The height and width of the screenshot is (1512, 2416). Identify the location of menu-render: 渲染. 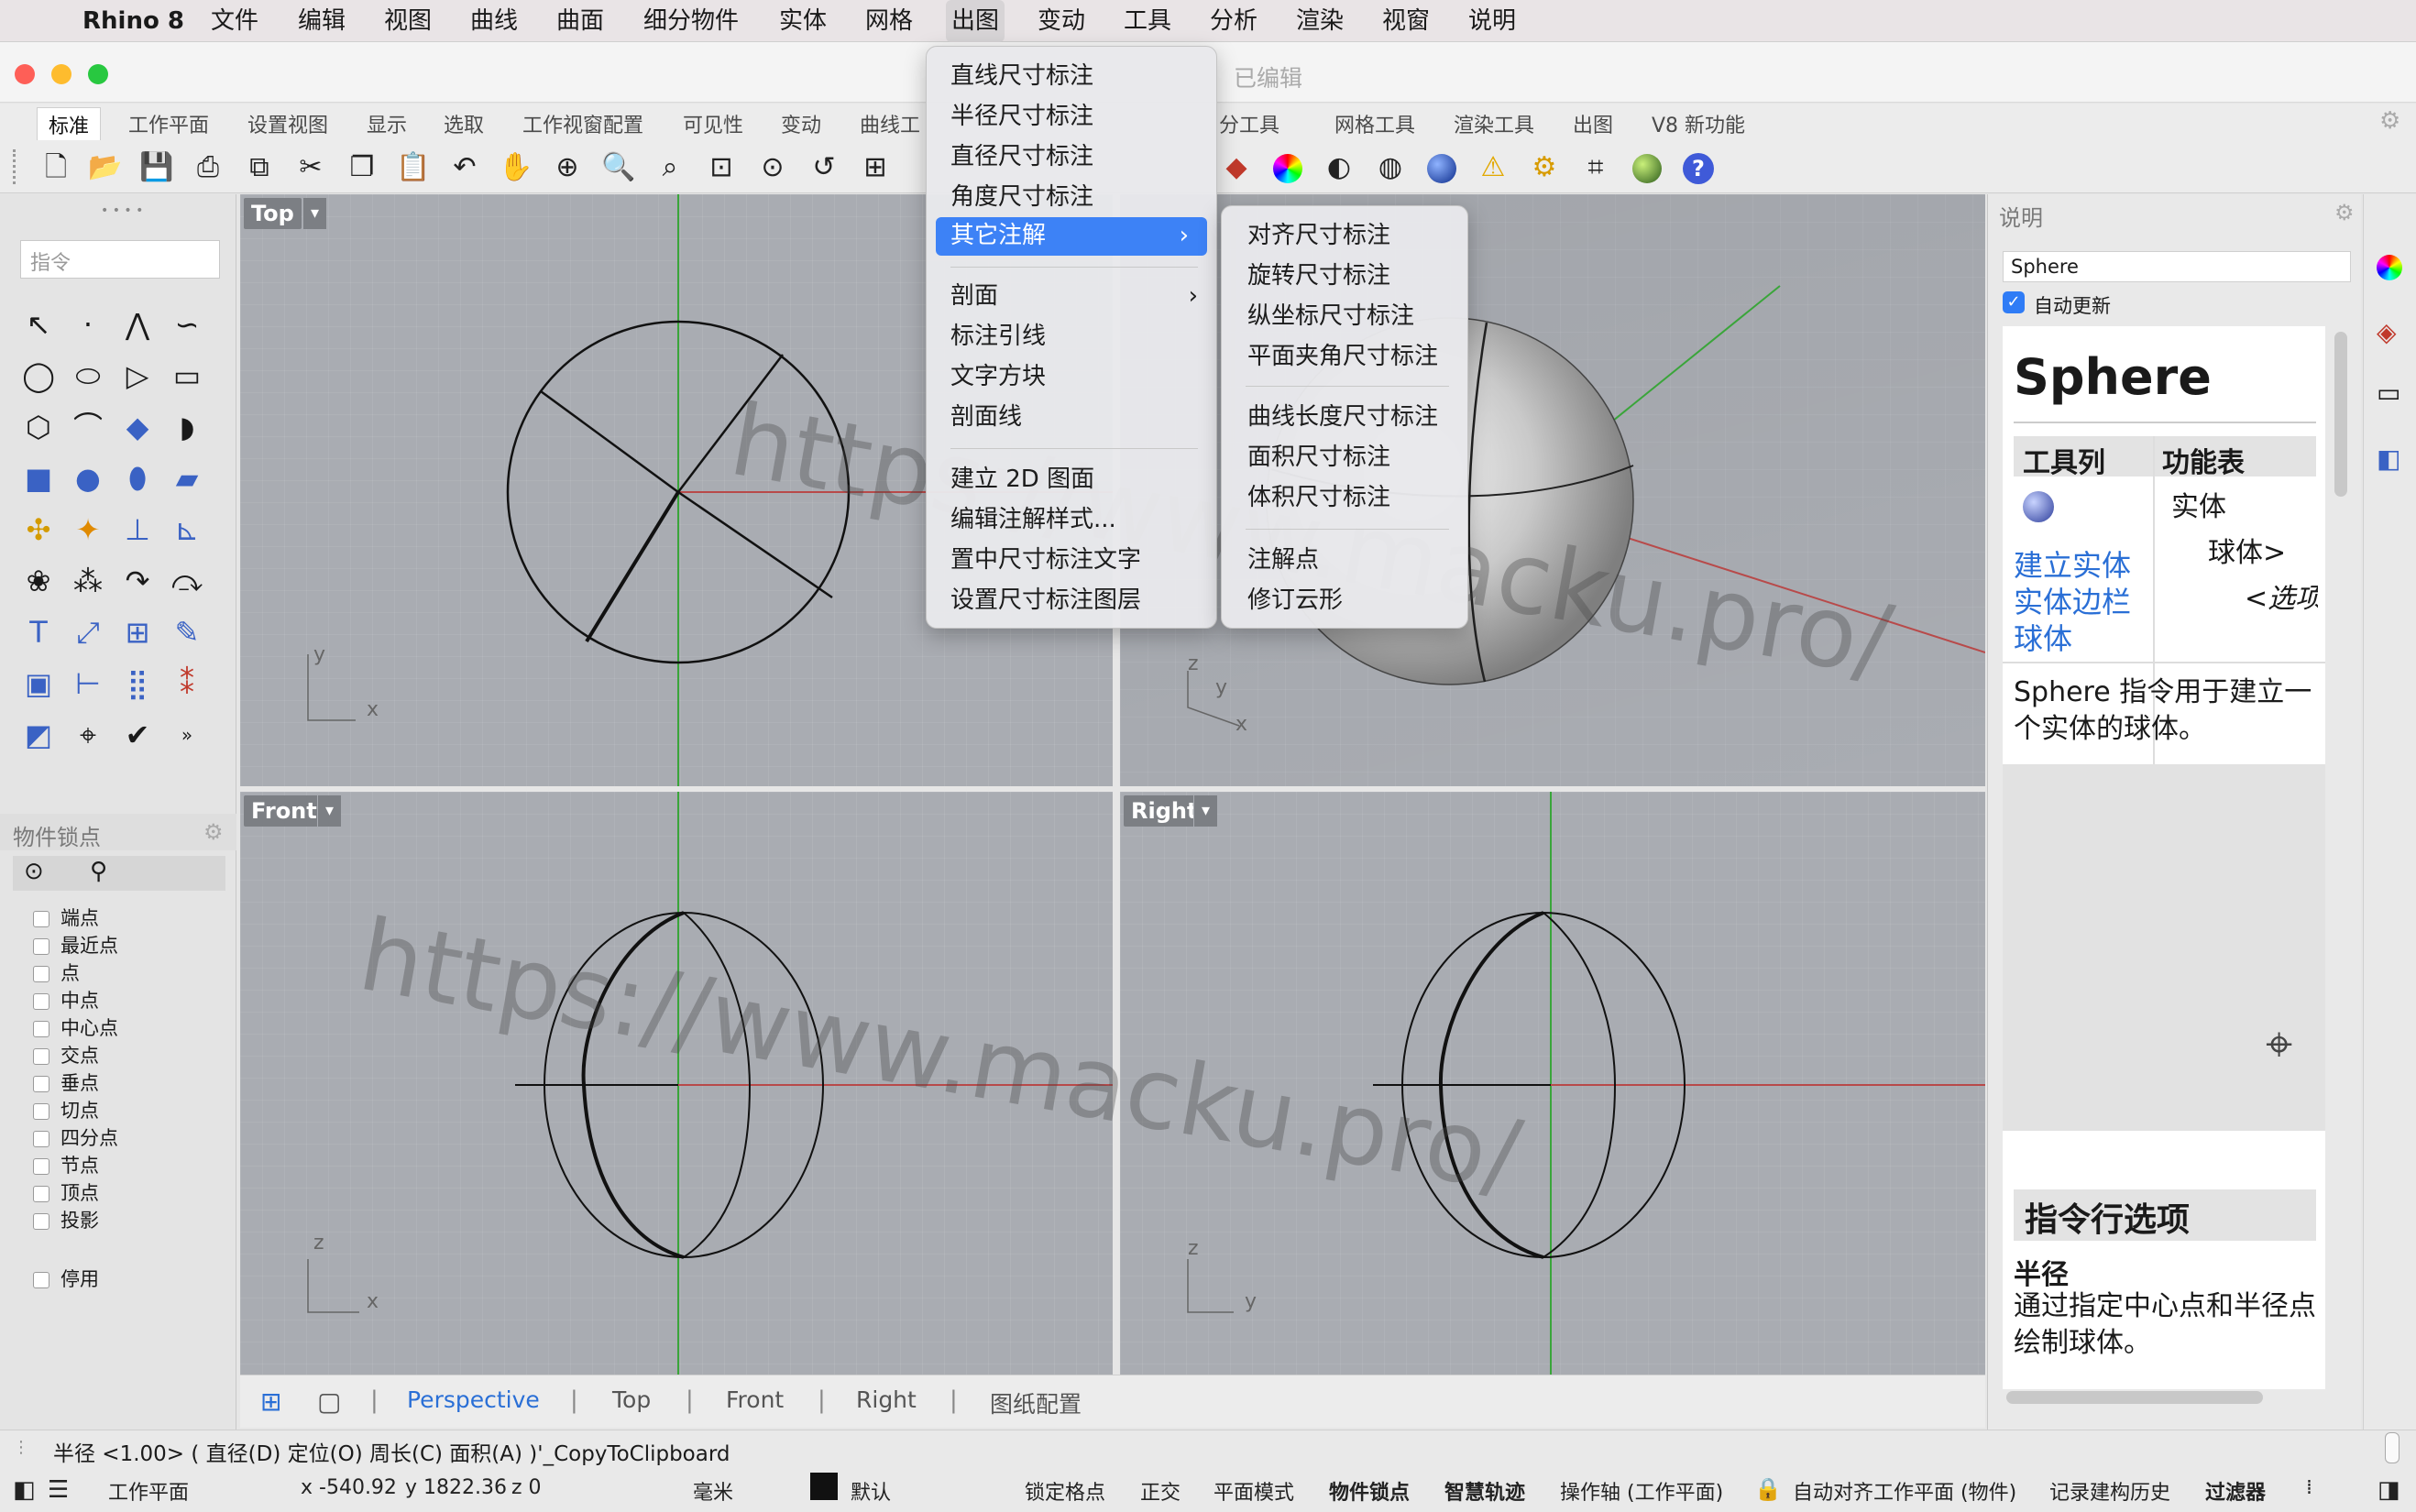
(1320, 21).